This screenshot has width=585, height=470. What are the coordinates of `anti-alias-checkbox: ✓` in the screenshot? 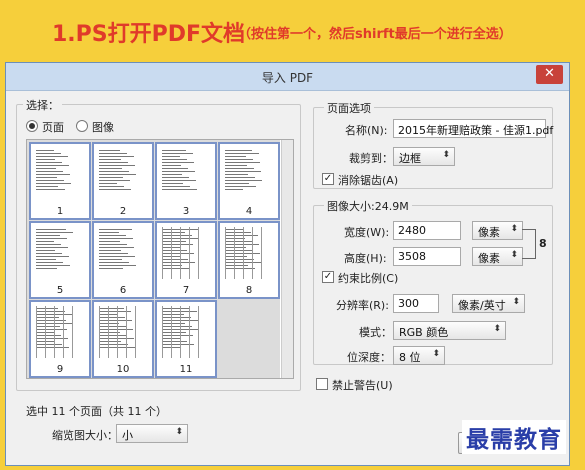 It's located at (328, 179).